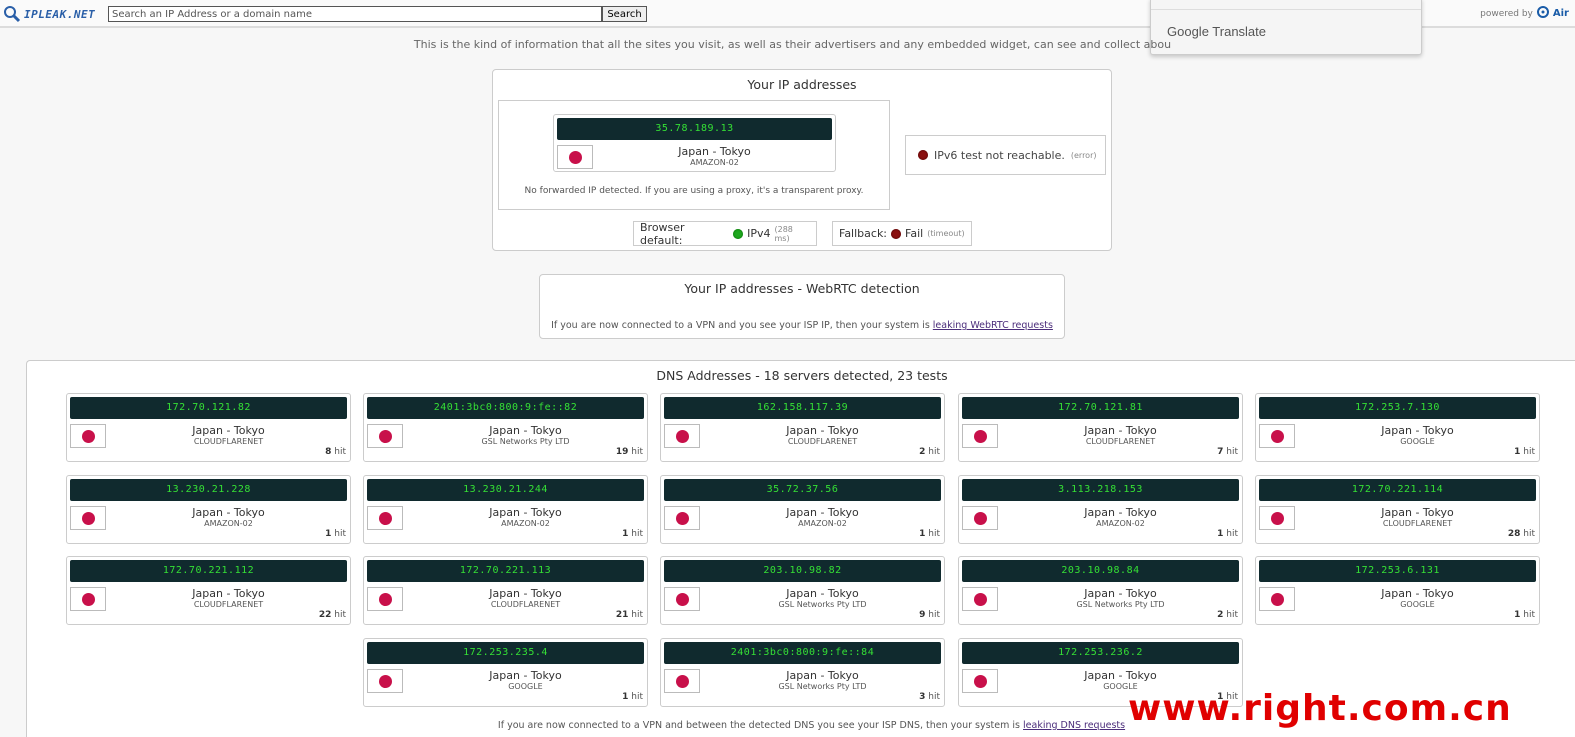 Image resolution: width=1575 pixels, height=737 pixels. I want to click on dns-ip: 172.253.7.130, so click(1397, 408).